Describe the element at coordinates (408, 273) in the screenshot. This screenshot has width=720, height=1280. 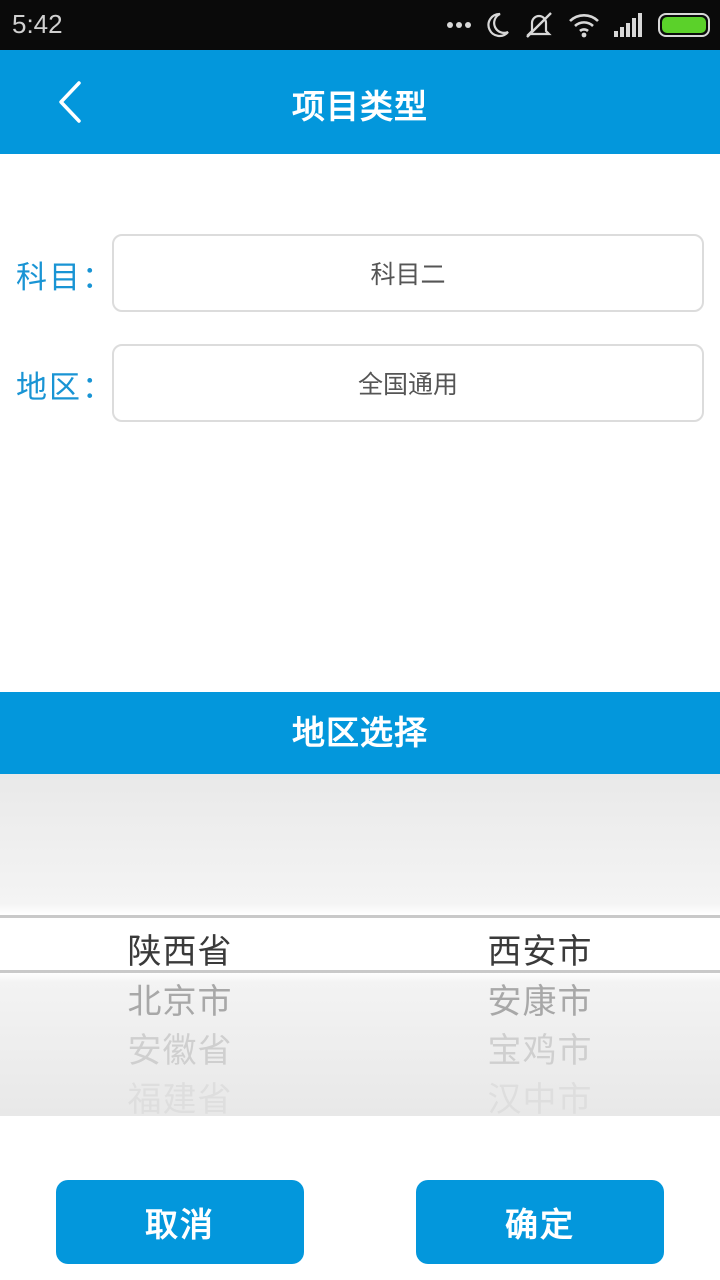
I see `subject-field: 科目二` at that location.